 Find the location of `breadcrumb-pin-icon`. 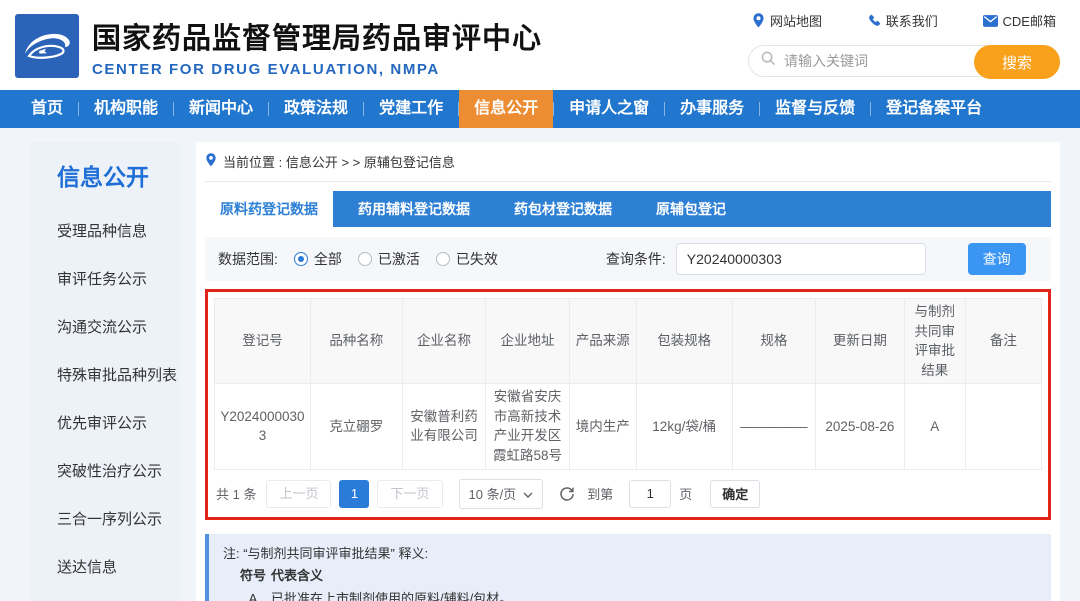

breadcrumb-pin-icon is located at coordinates (211, 161).